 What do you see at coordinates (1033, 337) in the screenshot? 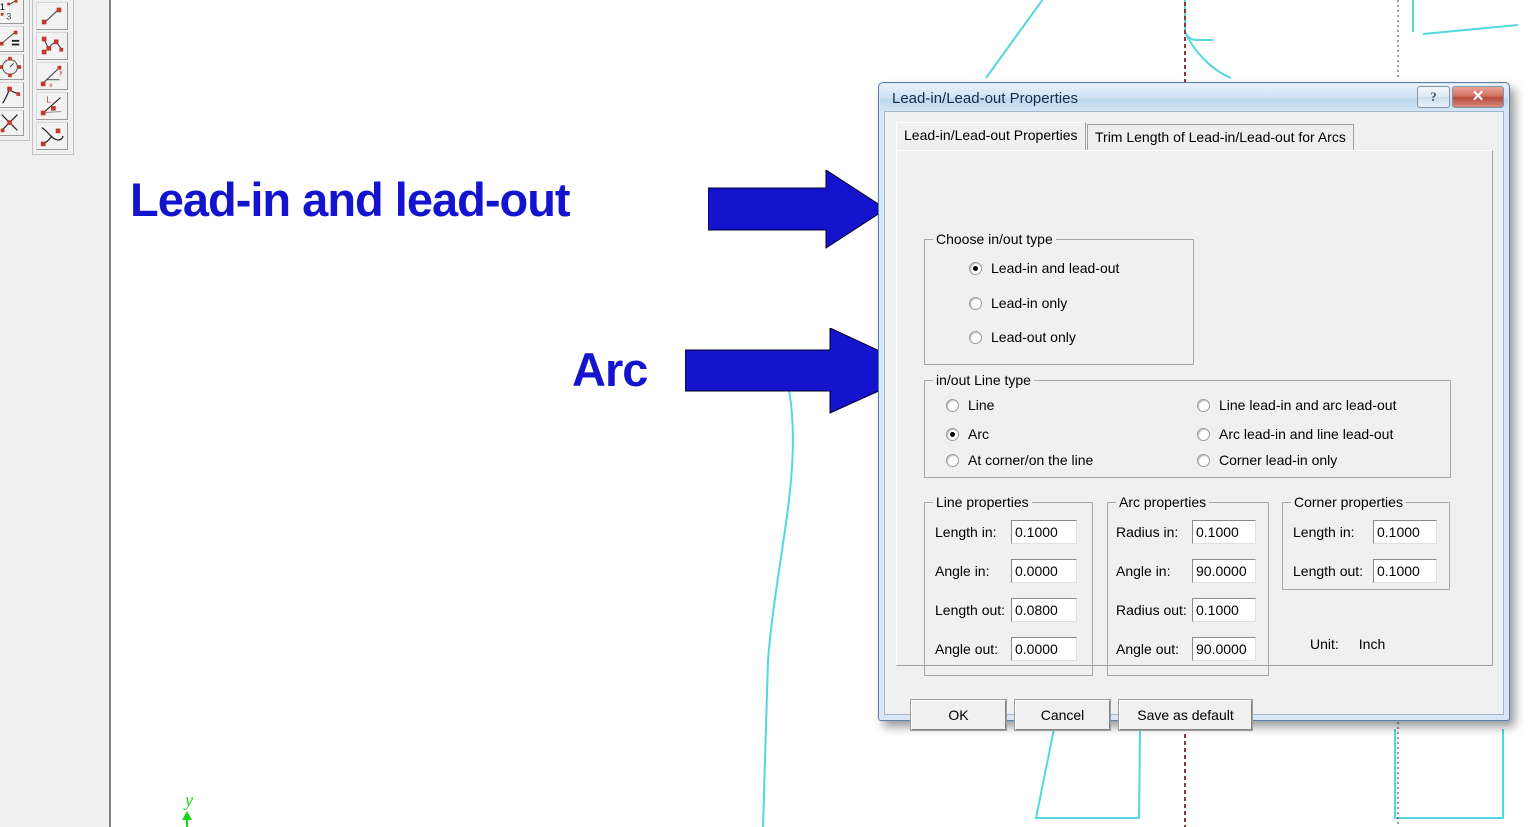
I see `radio-label: Lead-out only` at bounding box center [1033, 337].